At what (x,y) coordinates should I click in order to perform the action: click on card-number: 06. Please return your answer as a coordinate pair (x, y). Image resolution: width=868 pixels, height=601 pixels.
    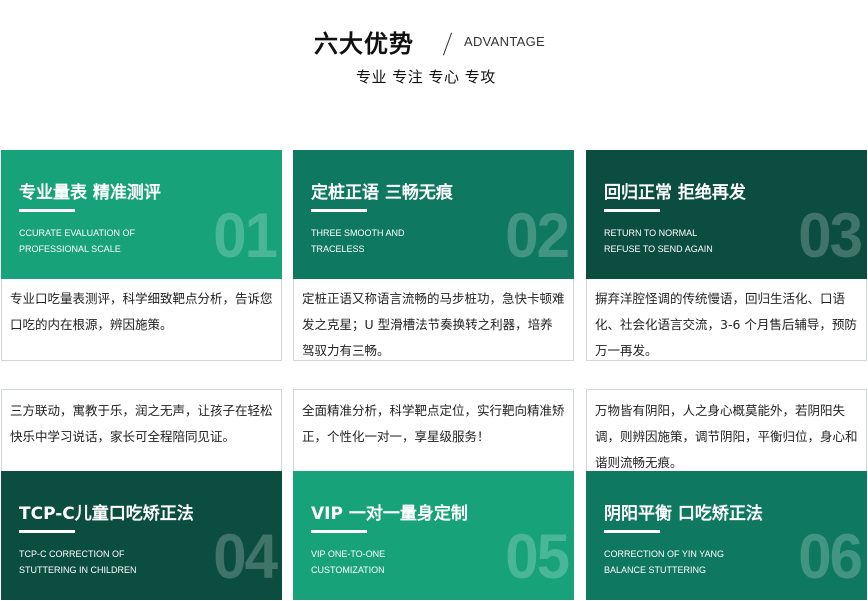
    Looking at the image, I should click on (830, 556).